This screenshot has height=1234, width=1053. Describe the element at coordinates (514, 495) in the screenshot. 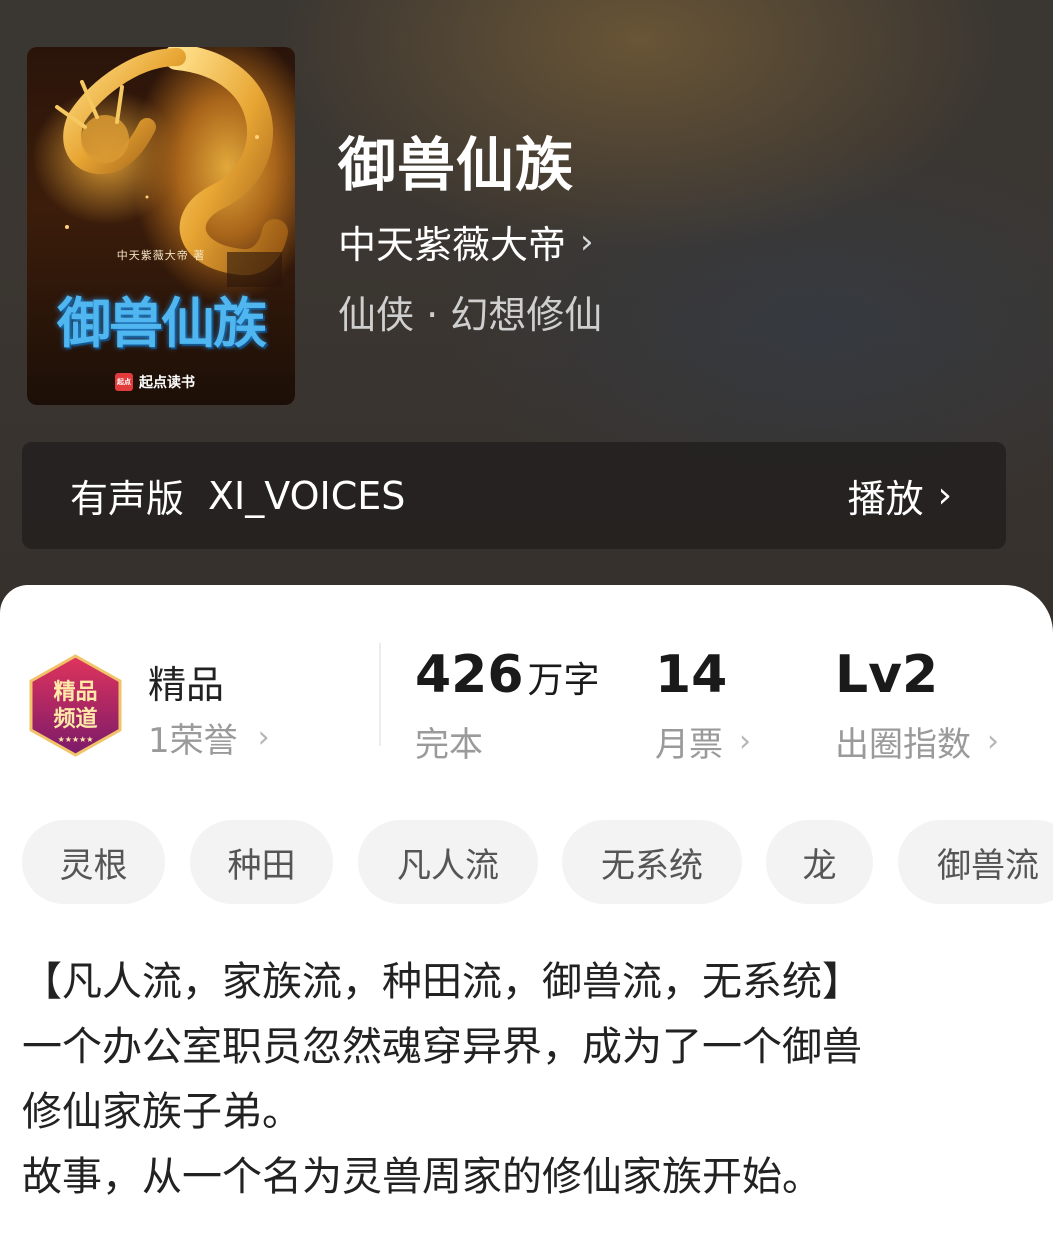

I see `audio-version-bar: 有声版 XI_VOICES 播放 ›` at that location.